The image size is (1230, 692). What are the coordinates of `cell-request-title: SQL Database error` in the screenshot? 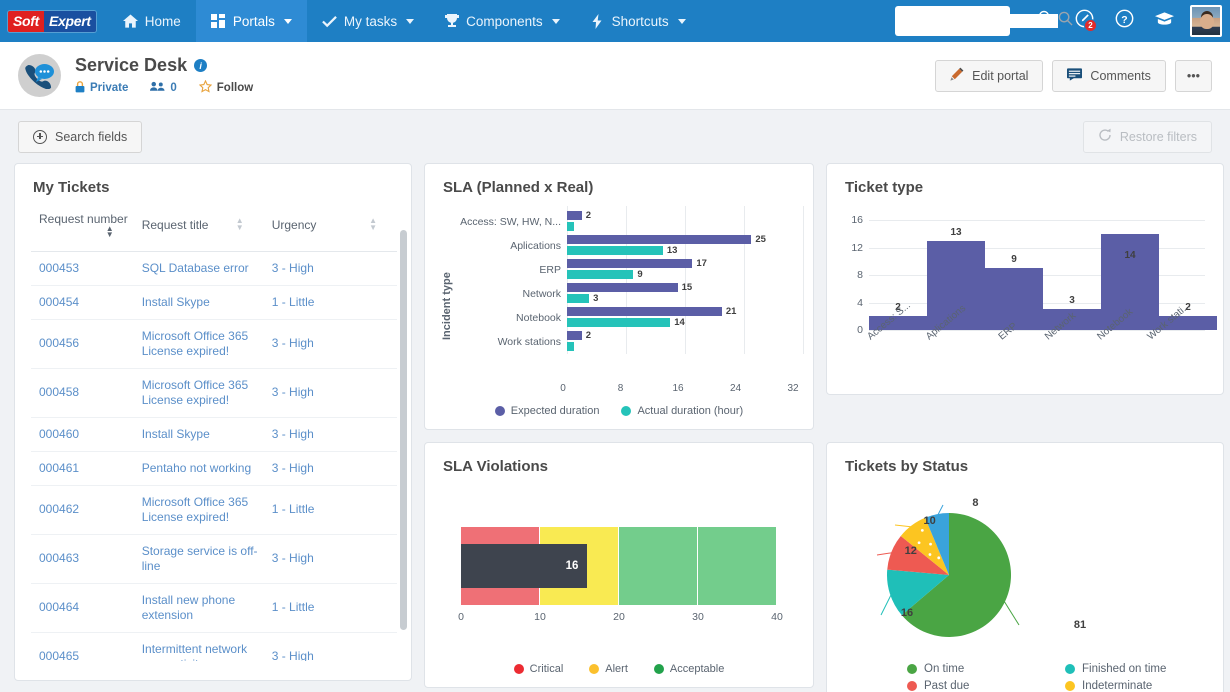 It's located at (198, 268).